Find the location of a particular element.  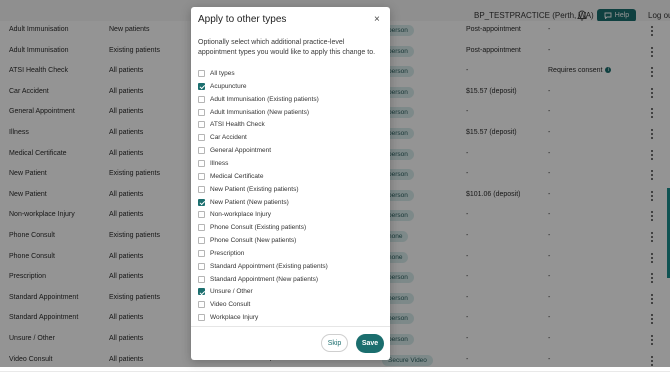

type-option: Unsure / Other is located at coordinates (225, 292).